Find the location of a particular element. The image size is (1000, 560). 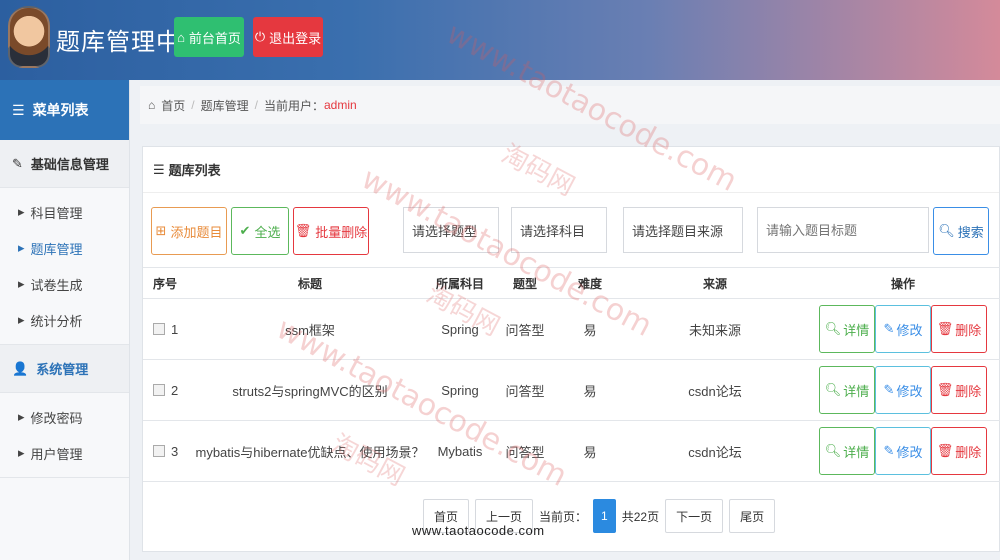

delete-label: 删除 is located at coordinates (968, 330).